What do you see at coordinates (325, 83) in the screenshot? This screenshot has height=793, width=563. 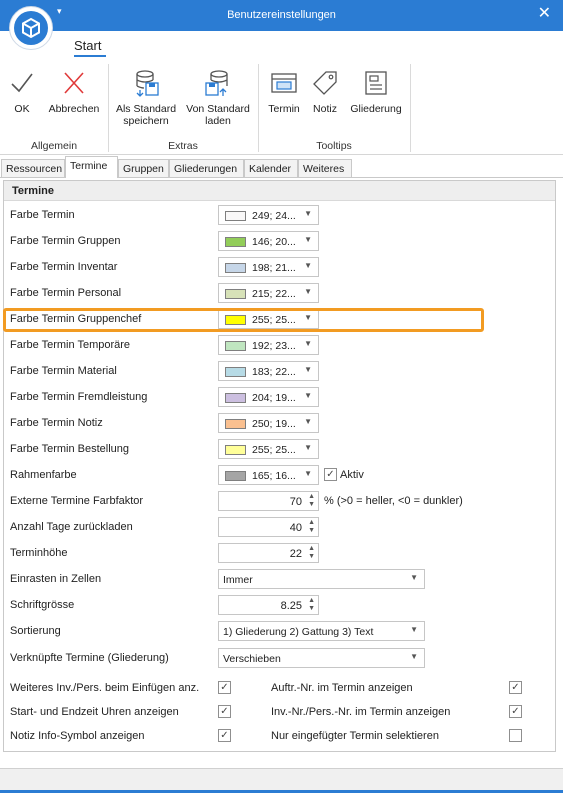 I see `tag-icon` at bounding box center [325, 83].